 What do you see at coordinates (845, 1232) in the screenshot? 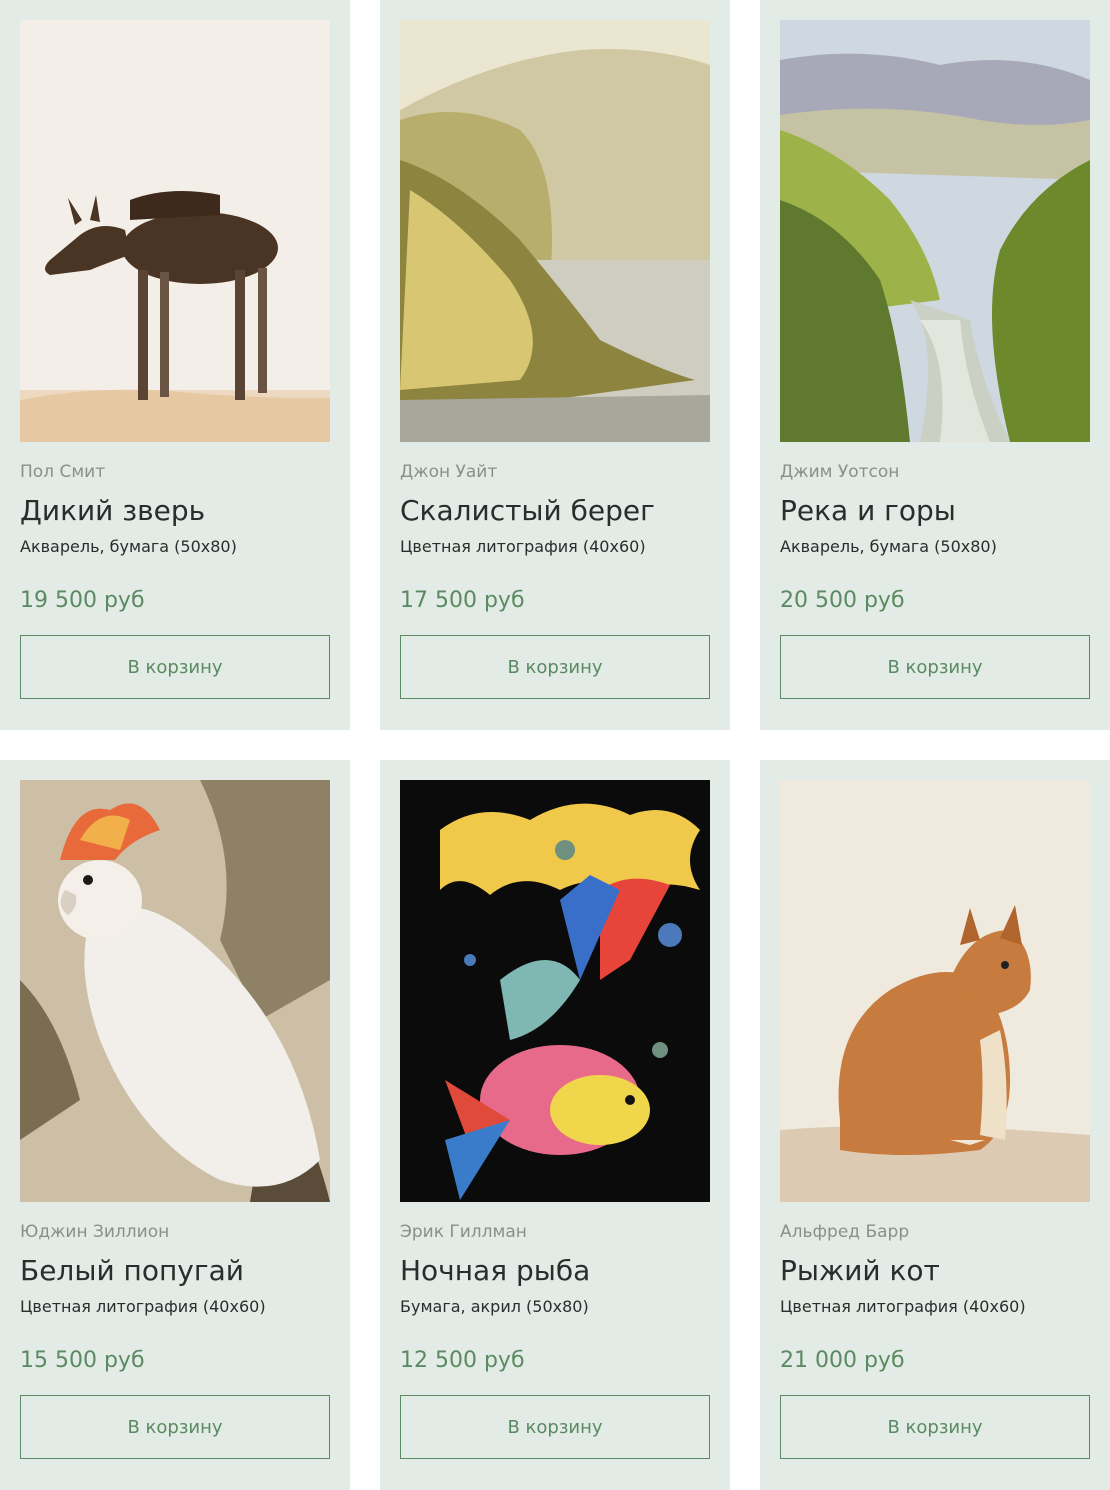
I see `artist-name: Альфред Барр` at bounding box center [845, 1232].